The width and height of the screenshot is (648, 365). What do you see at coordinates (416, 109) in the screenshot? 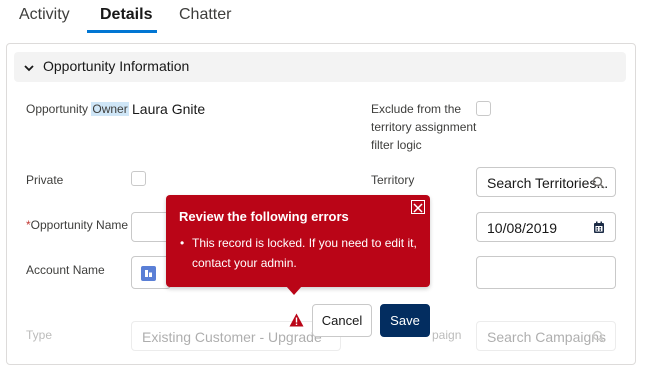
I see `exclude-label-line1: Exclude from the` at bounding box center [416, 109].